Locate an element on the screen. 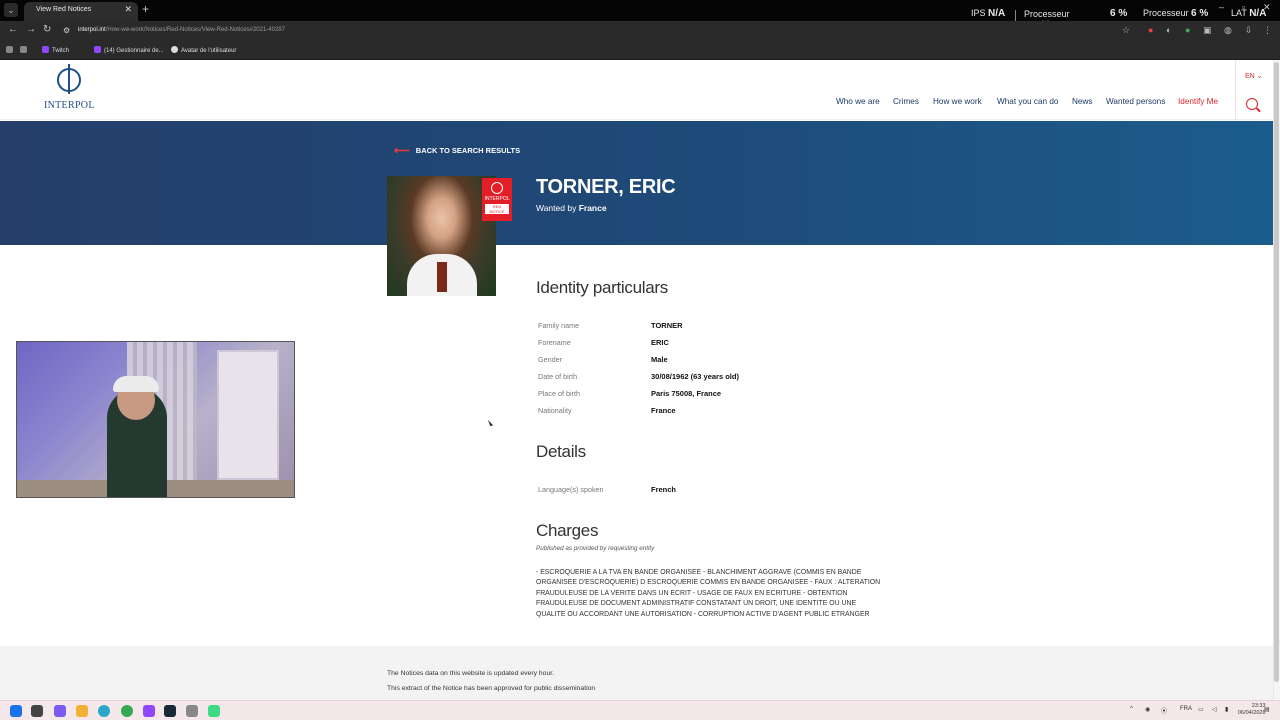  maximize-icon: ▫ is located at coordinates (1243, 7).